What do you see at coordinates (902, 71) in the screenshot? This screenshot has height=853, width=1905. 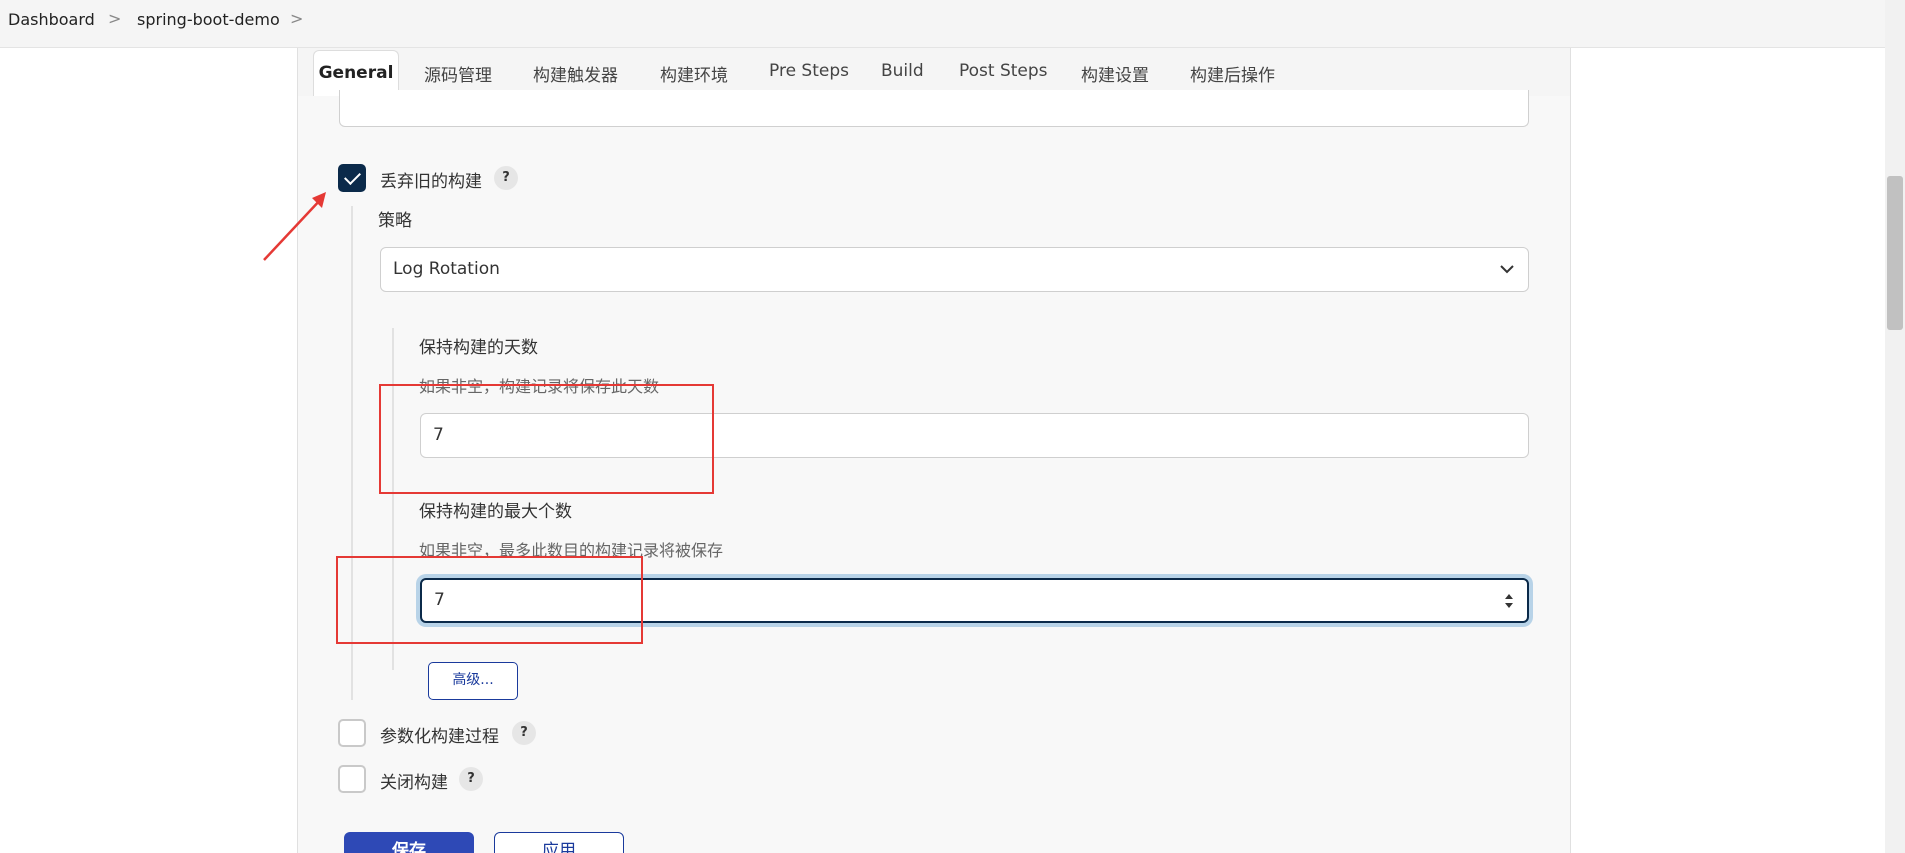 I see `tab-build: Build` at bounding box center [902, 71].